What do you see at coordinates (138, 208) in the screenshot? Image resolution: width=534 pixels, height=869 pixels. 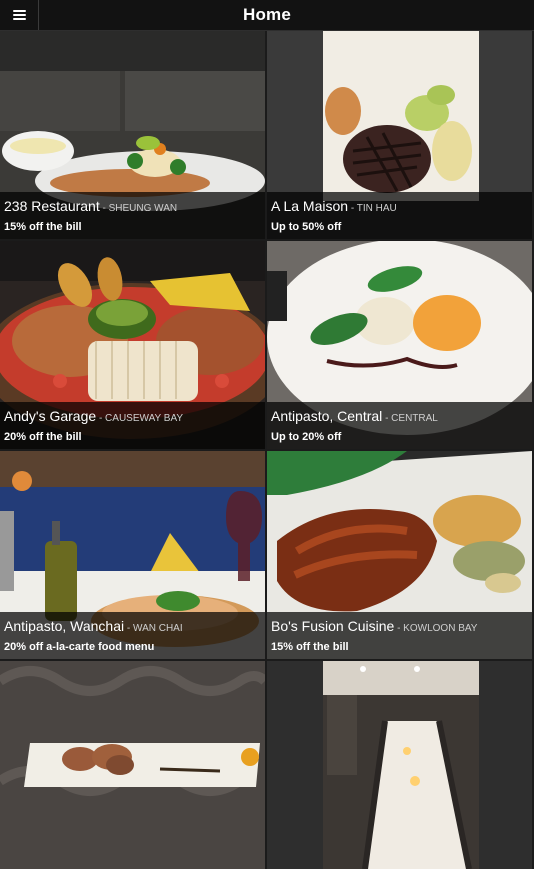 I see `restaurant-area: - SHEUNG WAN` at bounding box center [138, 208].